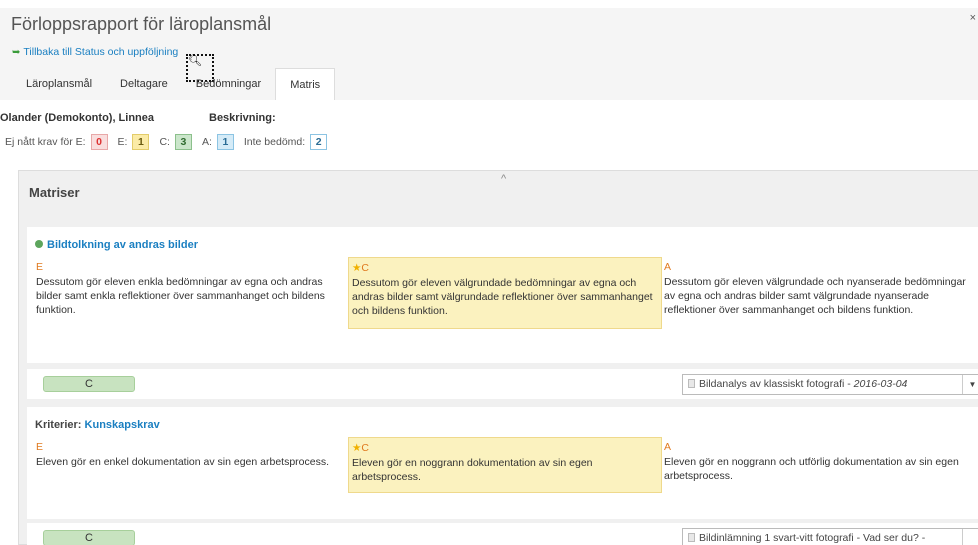 The width and height of the screenshot is (978, 545). What do you see at coordinates (122, 245) in the screenshot?
I see `criterion-title: Bildtolkning av andras bilder` at bounding box center [122, 245].